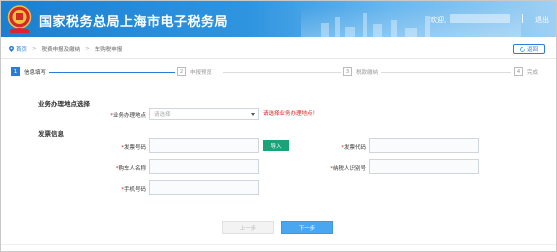 This screenshot has width=557, height=252. Describe the element at coordinates (61, 49) in the screenshot. I see `breadcrumb-tax-filing: 税费申报及缴纳` at that location.